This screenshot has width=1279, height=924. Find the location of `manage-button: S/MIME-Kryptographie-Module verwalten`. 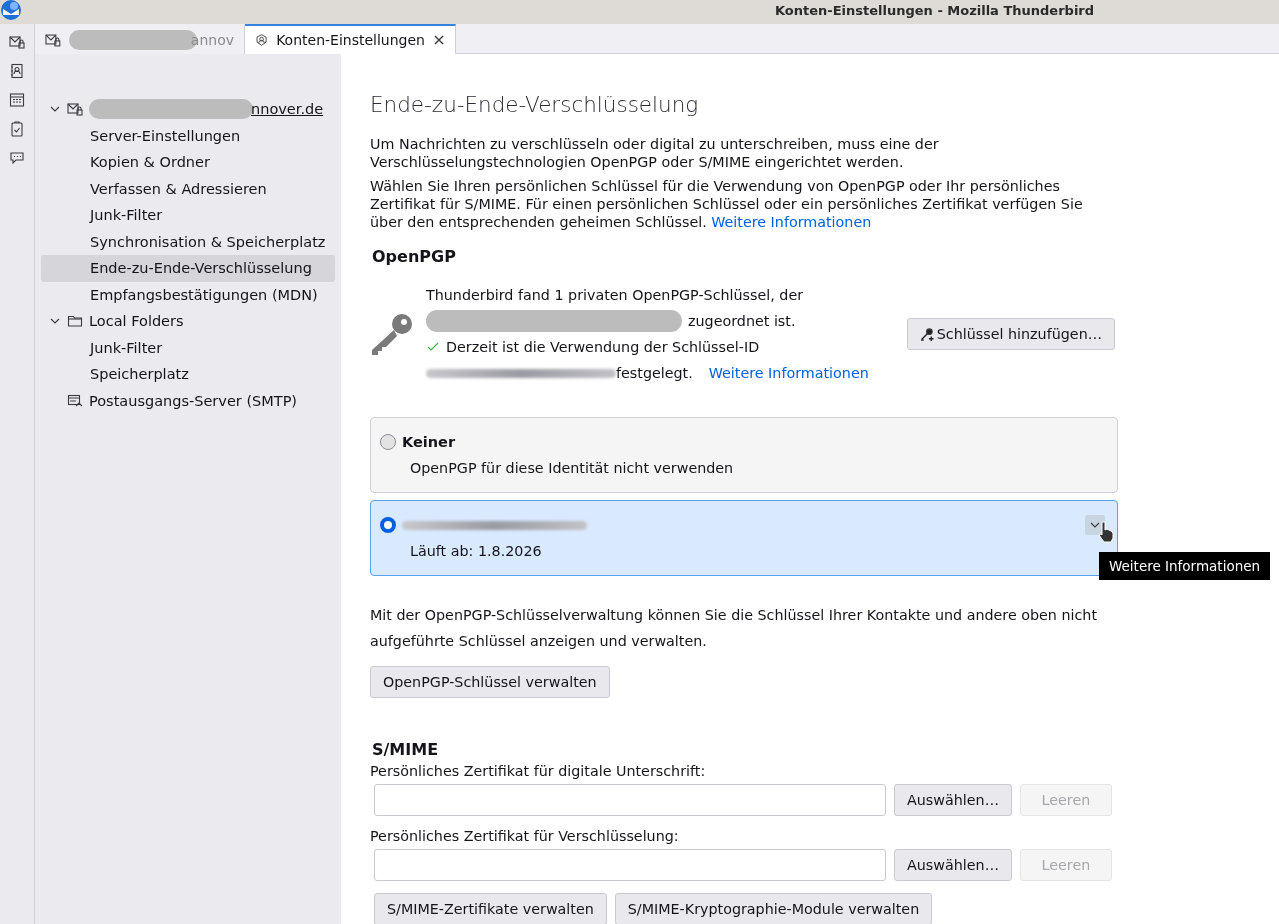

manage-button: S/MIME-Kryptographie-Module verwalten is located at coordinates (773, 908).